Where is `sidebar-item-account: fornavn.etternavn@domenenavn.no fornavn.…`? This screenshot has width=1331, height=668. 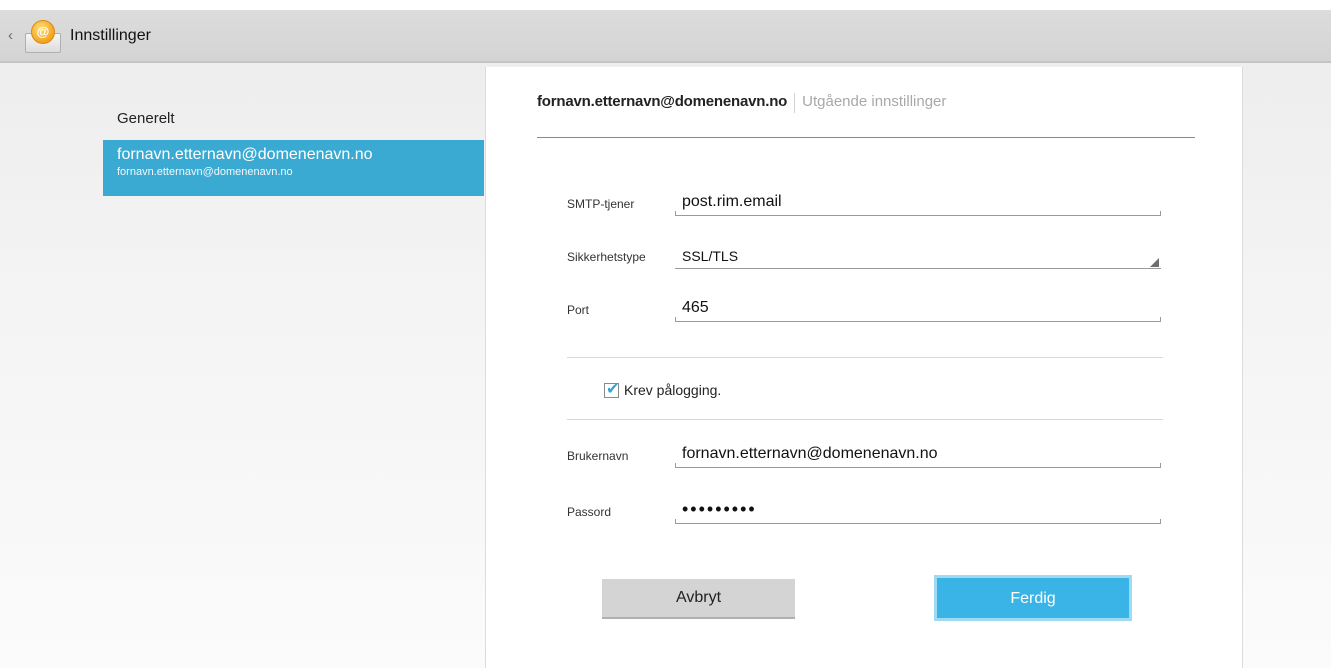 sidebar-item-account: fornavn.etternavn@domenenavn.no fornavn.… is located at coordinates (293, 168).